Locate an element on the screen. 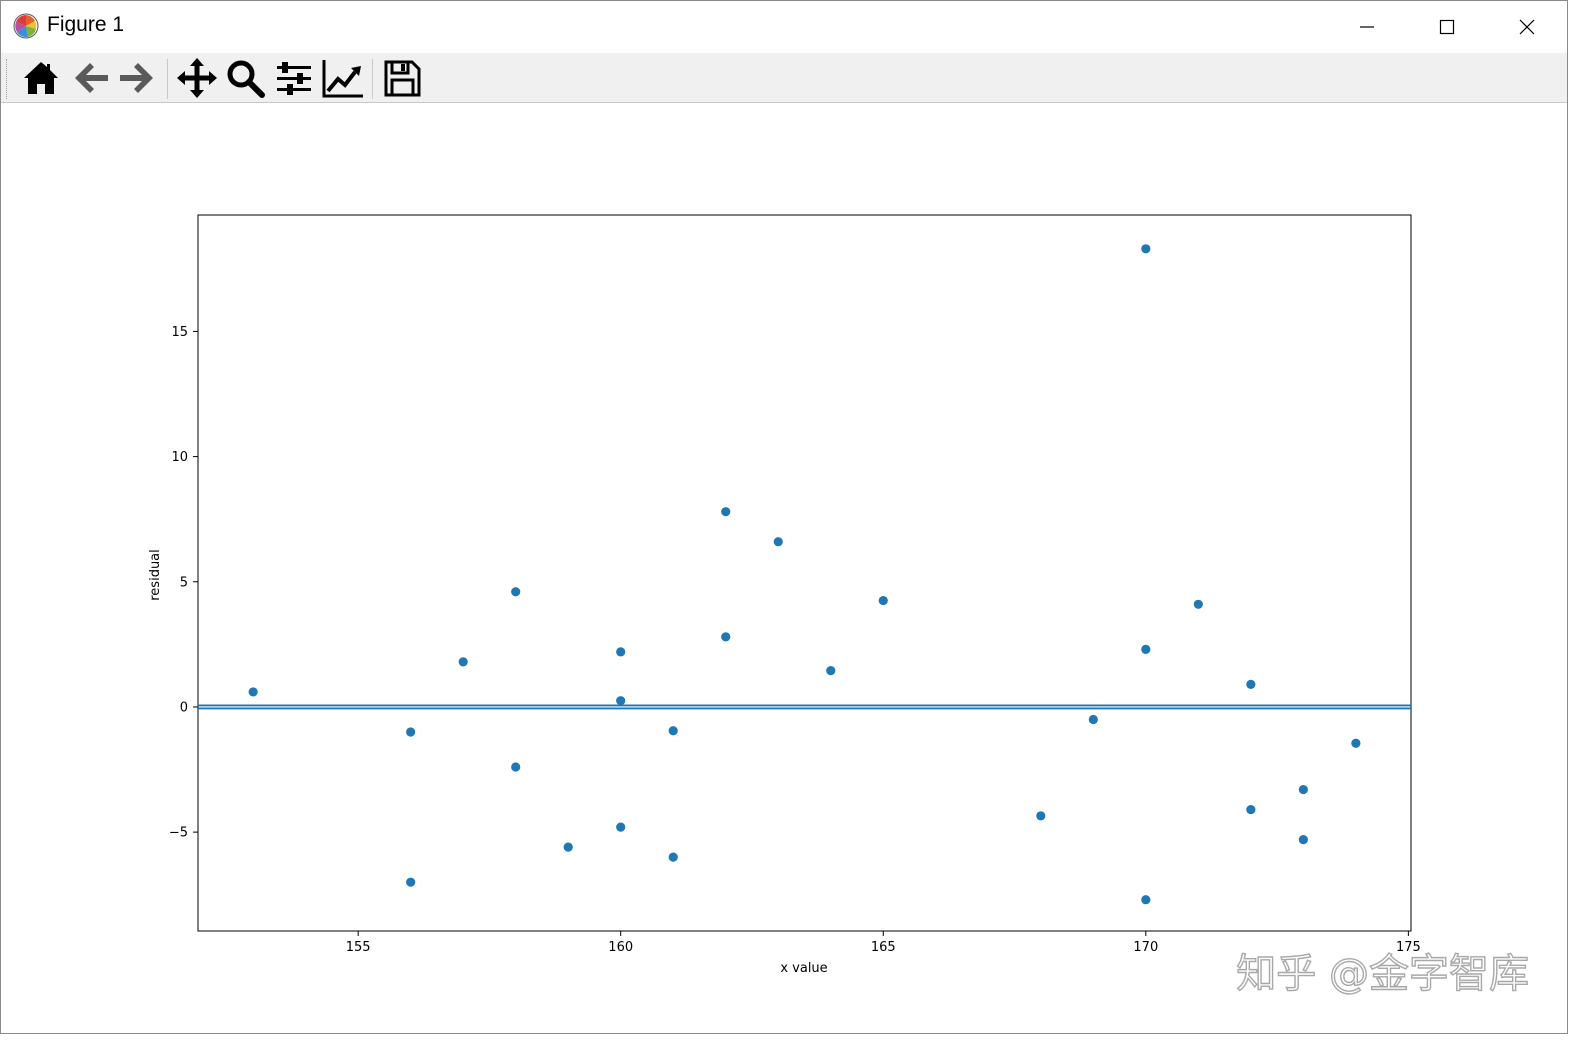 This screenshot has width=1578, height=1042. x-tick-label: 165 is located at coordinates (883, 947).